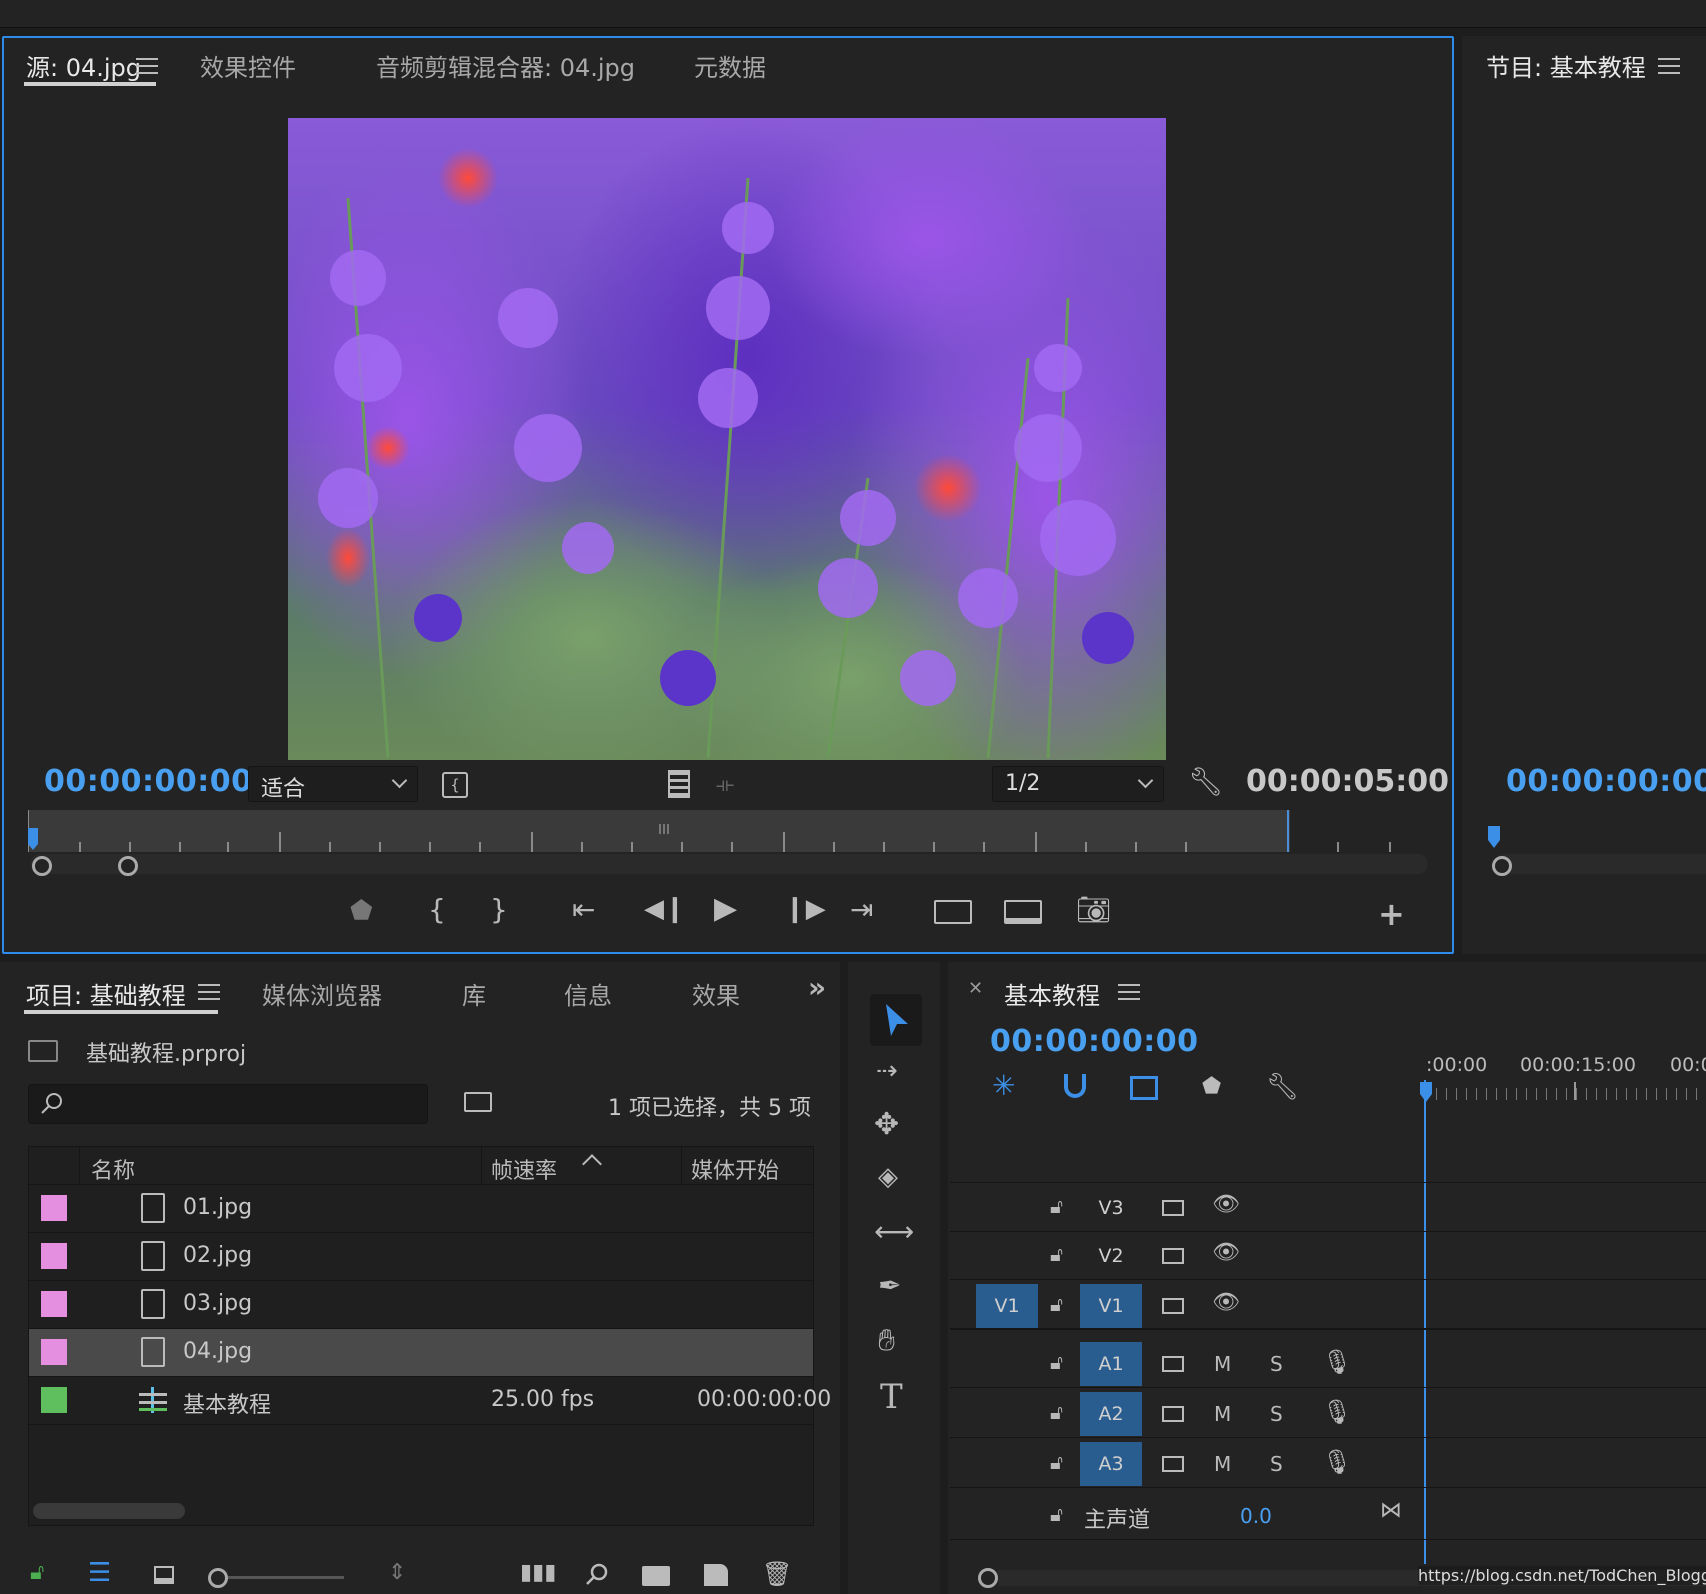  What do you see at coordinates (725, 909) in the screenshot?
I see `play-icon: ▶` at bounding box center [725, 909].